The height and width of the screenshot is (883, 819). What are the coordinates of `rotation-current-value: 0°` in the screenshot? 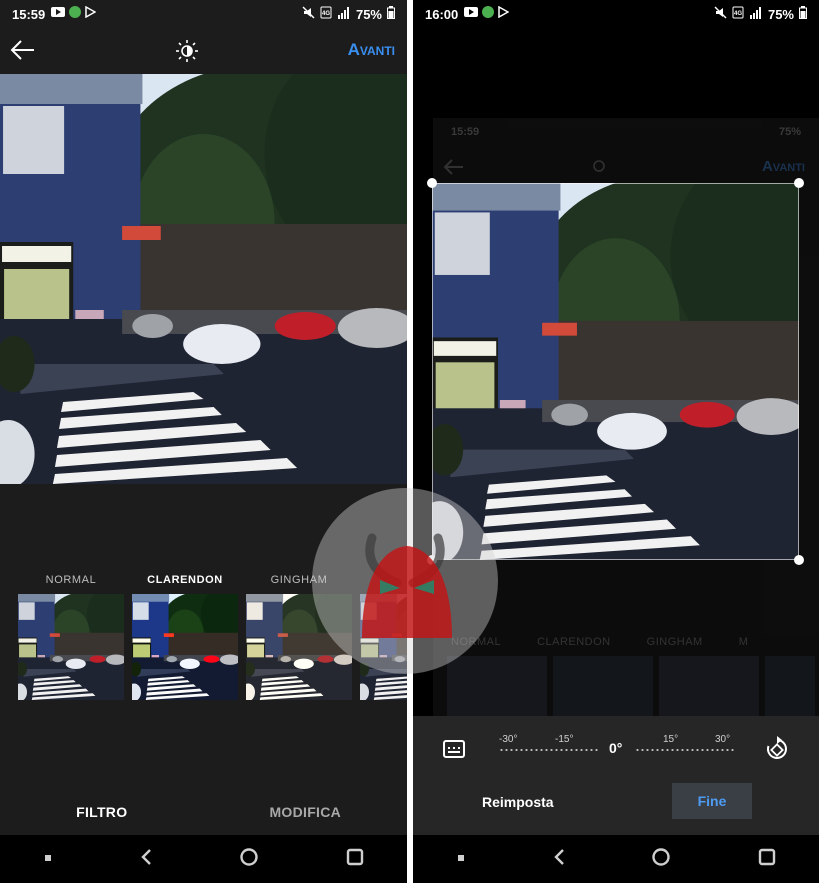 It's located at (616, 748).